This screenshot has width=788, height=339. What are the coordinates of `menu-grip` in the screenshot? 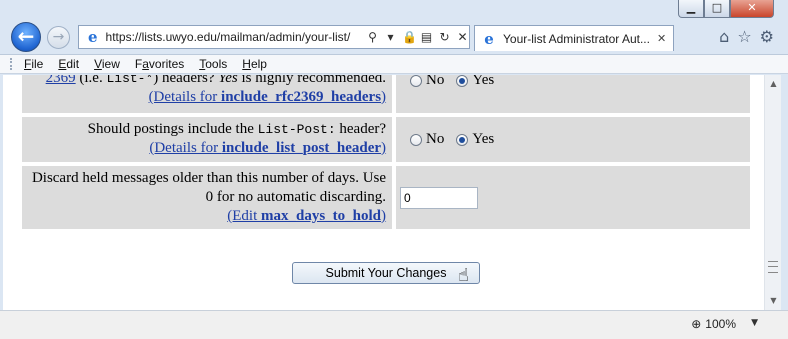 It's located at (12, 64).